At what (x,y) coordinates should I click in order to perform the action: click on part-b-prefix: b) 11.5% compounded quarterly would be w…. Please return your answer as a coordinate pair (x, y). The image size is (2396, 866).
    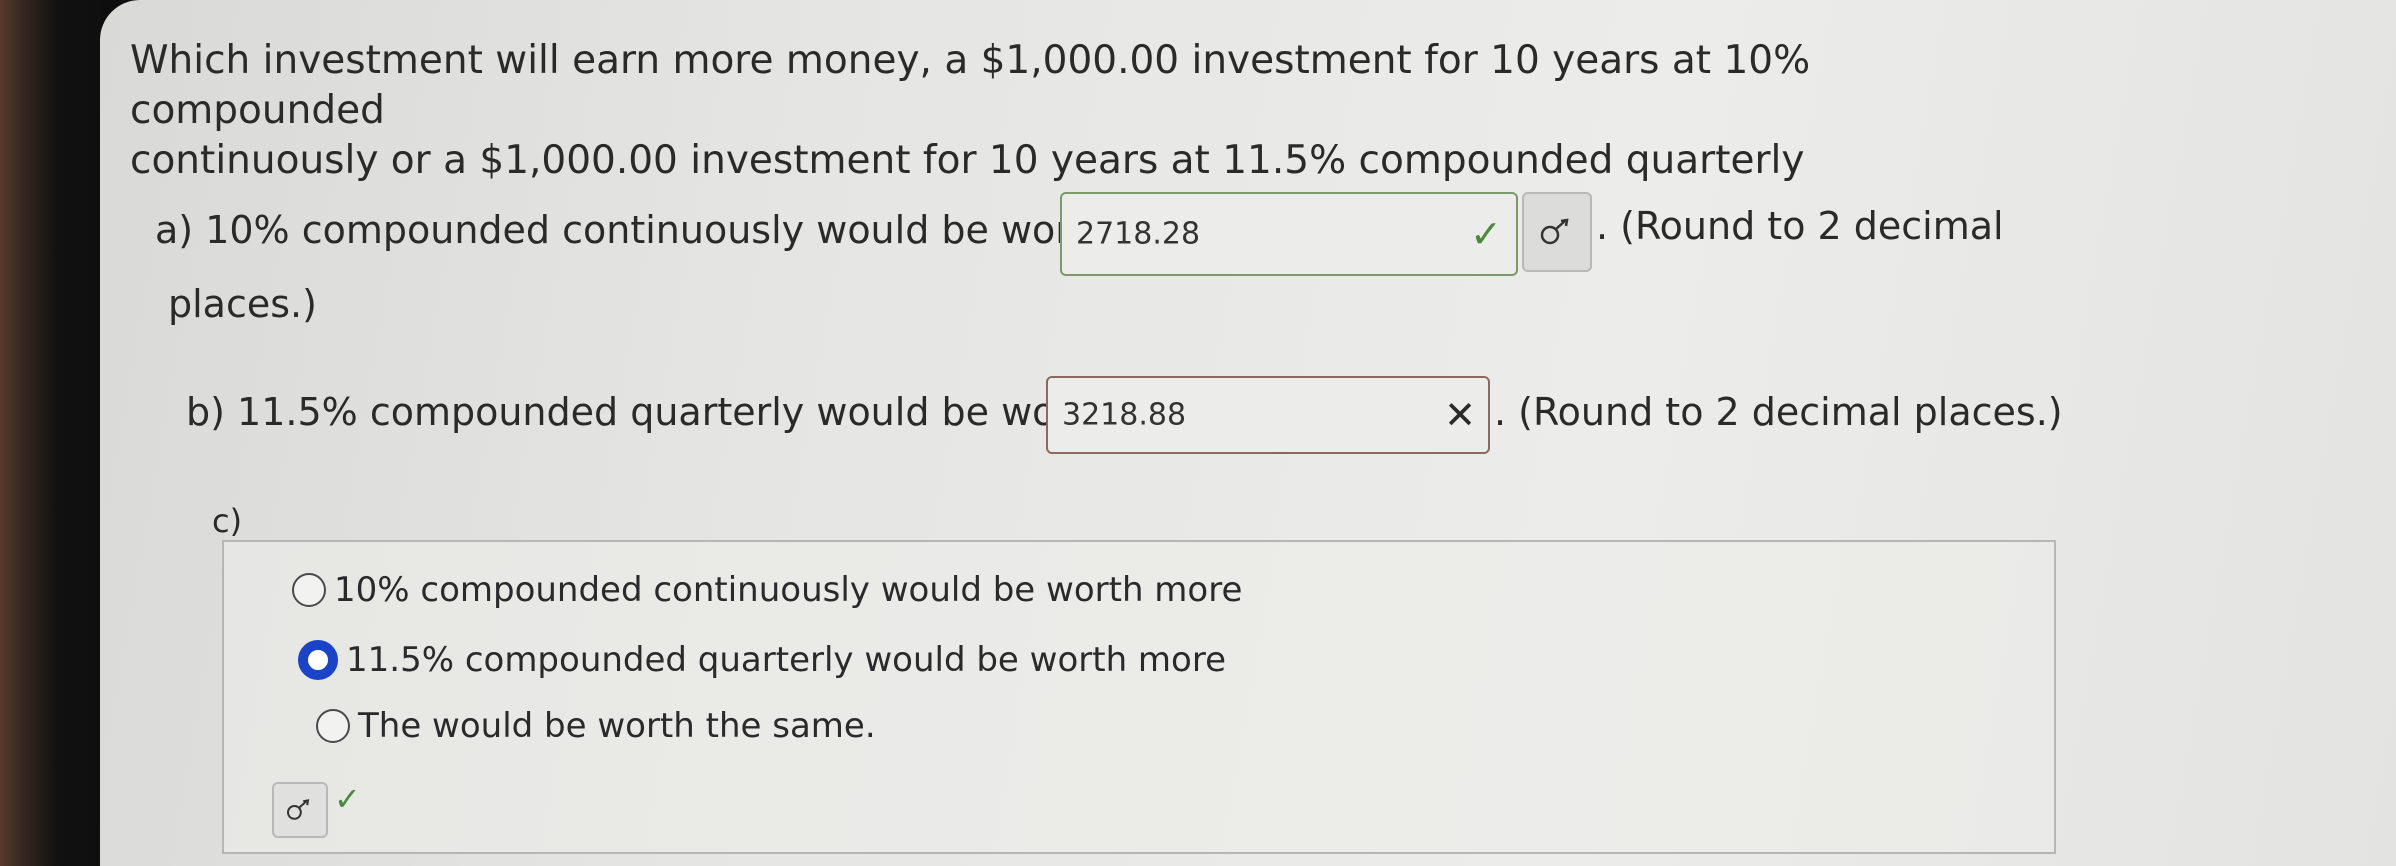
    Looking at the image, I should click on (666, 412).